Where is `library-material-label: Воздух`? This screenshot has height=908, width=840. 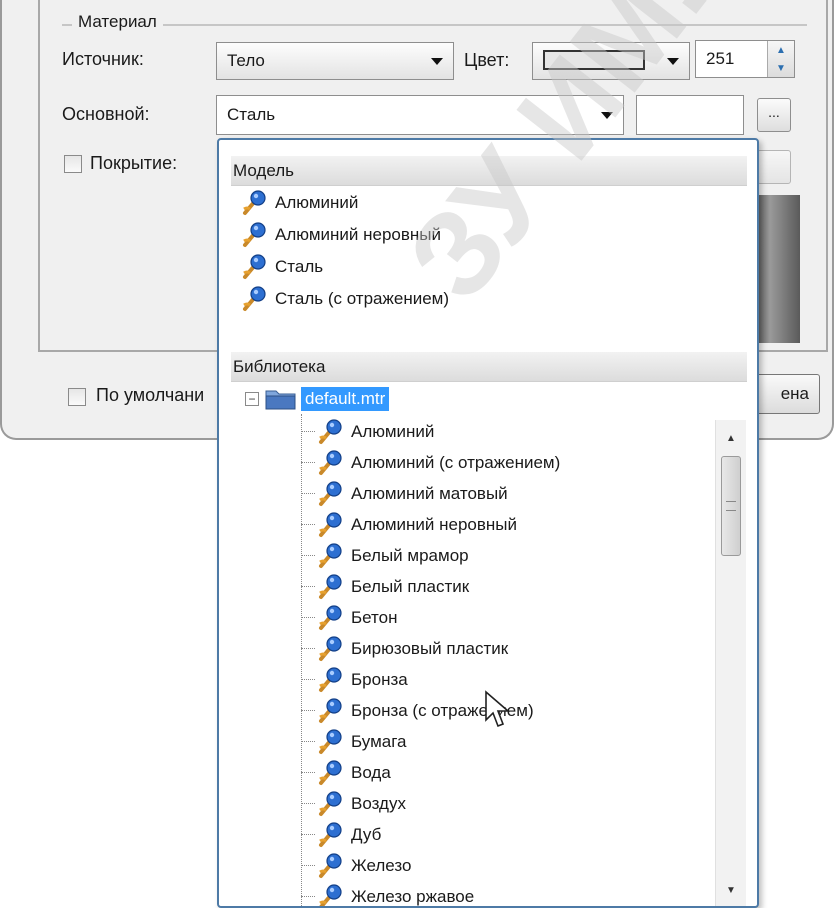
library-material-label: Воздух is located at coordinates (378, 804).